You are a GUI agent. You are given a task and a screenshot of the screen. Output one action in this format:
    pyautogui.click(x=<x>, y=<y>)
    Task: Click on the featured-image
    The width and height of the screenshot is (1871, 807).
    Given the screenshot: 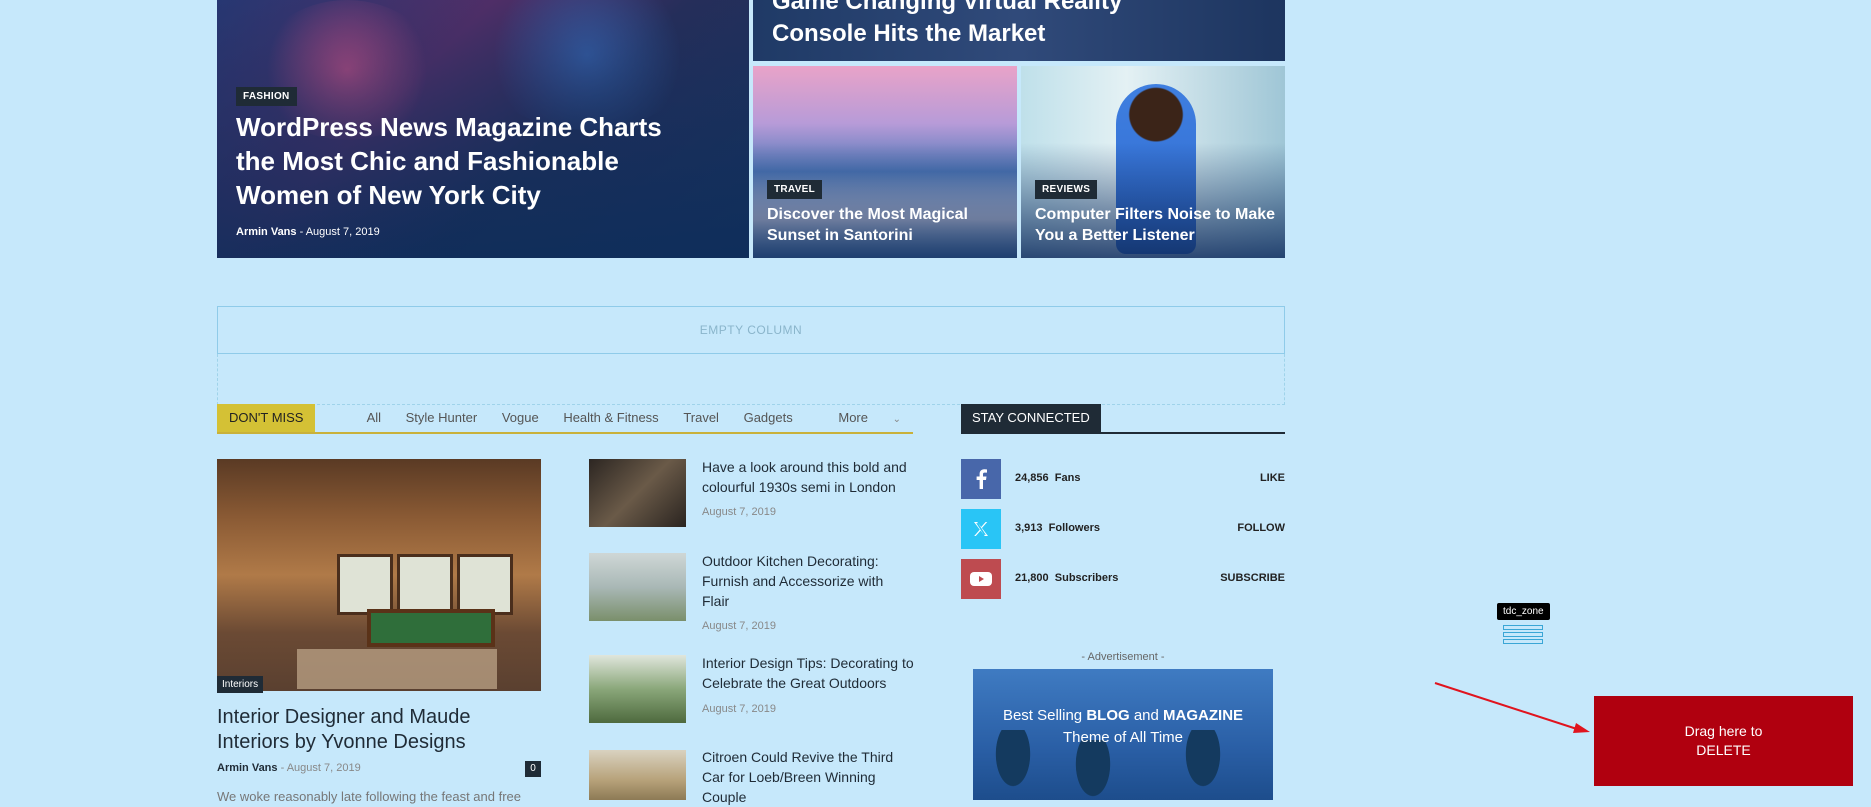 What is the action you would take?
    pyautogui.click(x=379, y=575)
    